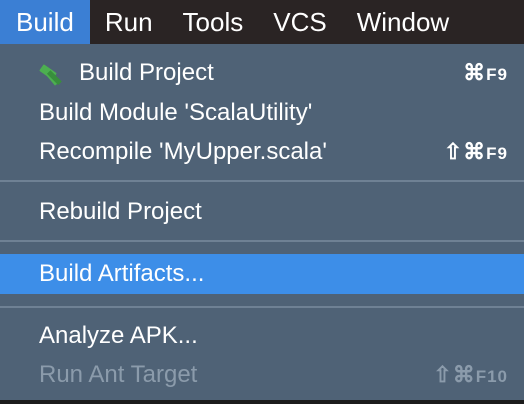 This screenshot has height=404, width=524. What do you see at coordinates (403, 22) in the screenshot?
I see `menu-window: Window` at bounding box center [403, 22].